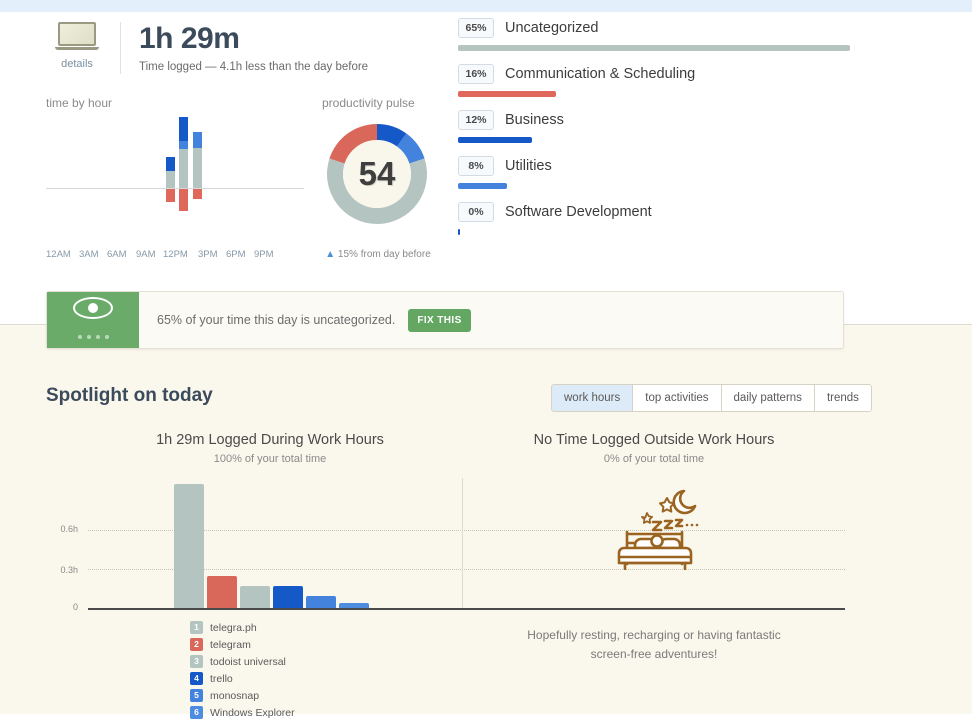 Image resolution: width=972 pixels, height=723 pixels. I want to click on category-row: 16% Communication & Scheduling, so click(654, 80).